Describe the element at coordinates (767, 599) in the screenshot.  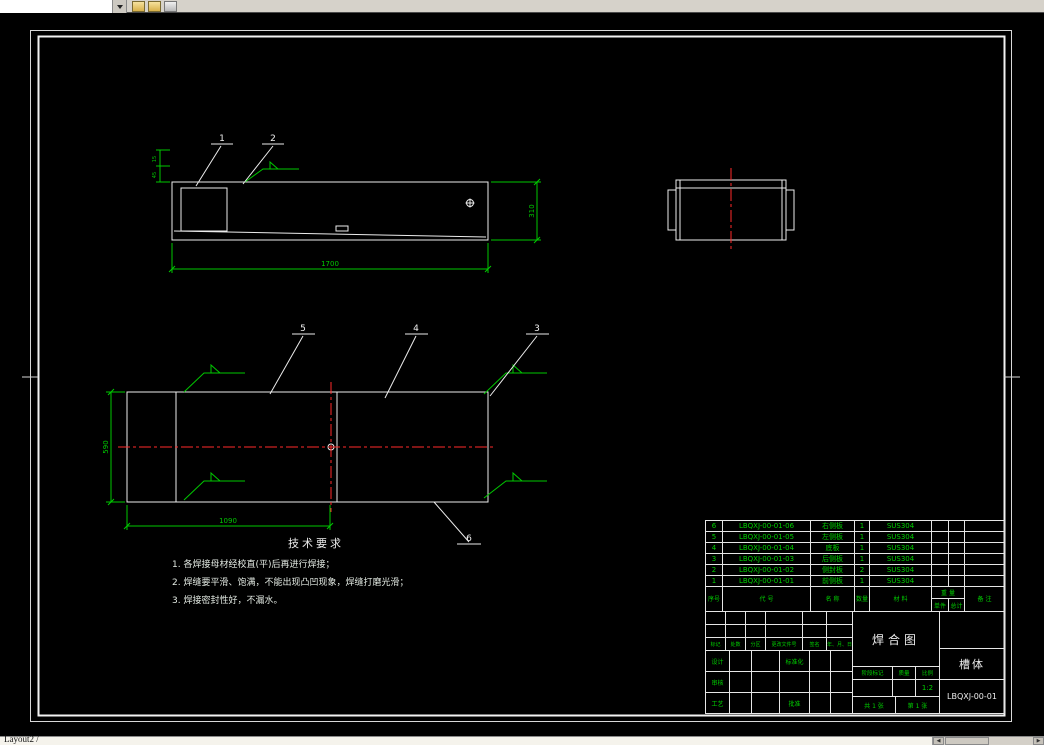
I see `bom-header-code: 代 号` at that location.